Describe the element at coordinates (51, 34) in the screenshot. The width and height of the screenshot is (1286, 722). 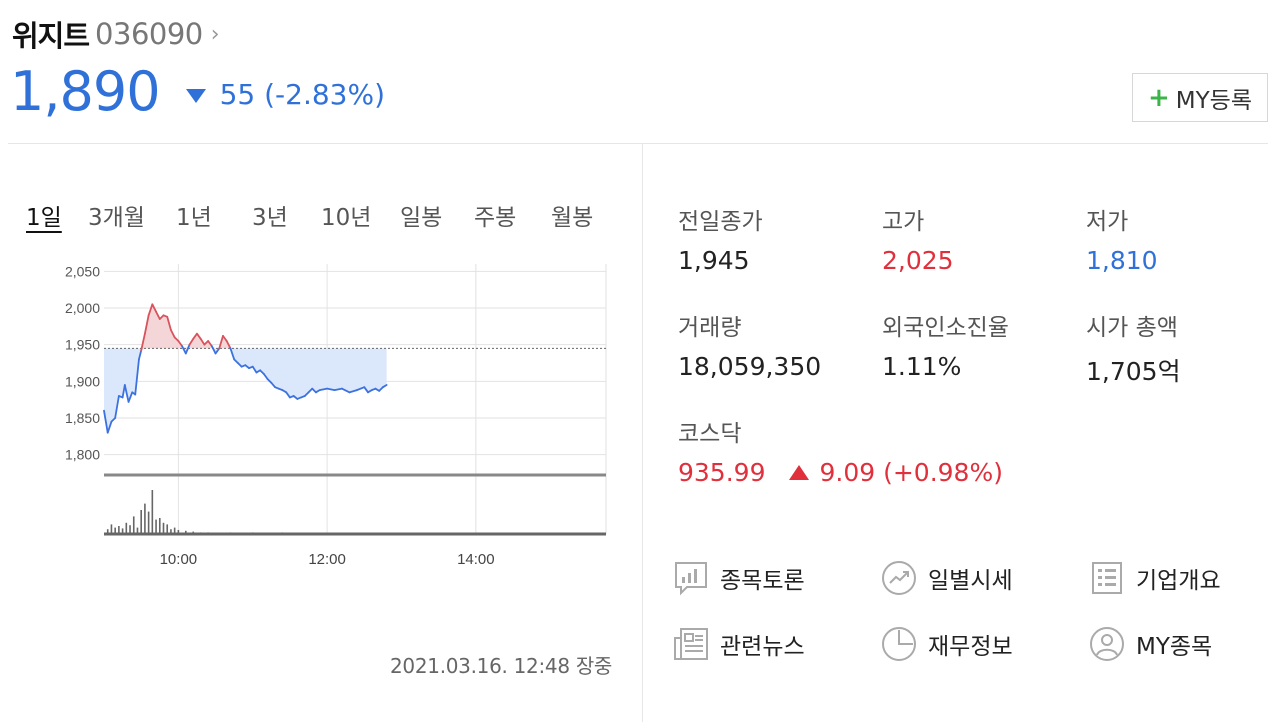
I see `stock-name: 위지트` at that location.